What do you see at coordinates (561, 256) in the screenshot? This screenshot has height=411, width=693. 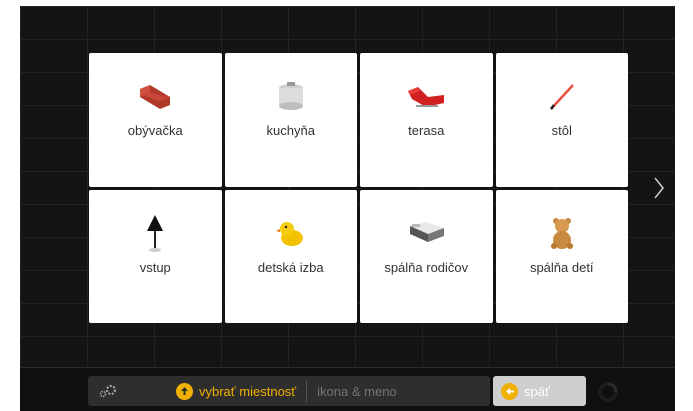 I see `room-tile-spalna-deti: spálňa detí` at bounding box center [561, 256].